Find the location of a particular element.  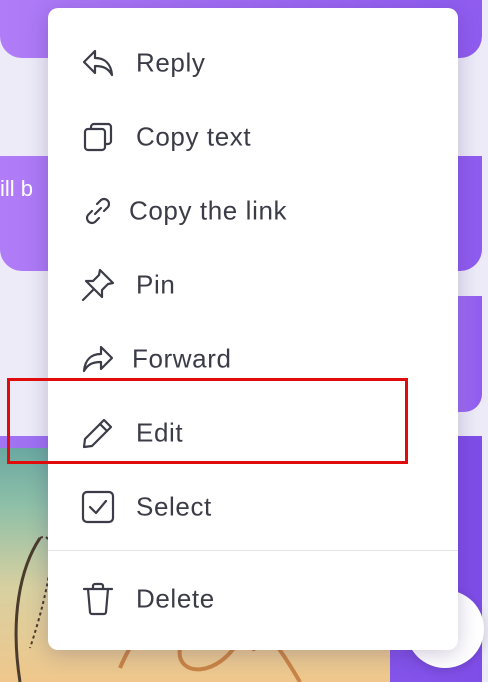

menu-item-select: Select is located at coordinates (253, 507).